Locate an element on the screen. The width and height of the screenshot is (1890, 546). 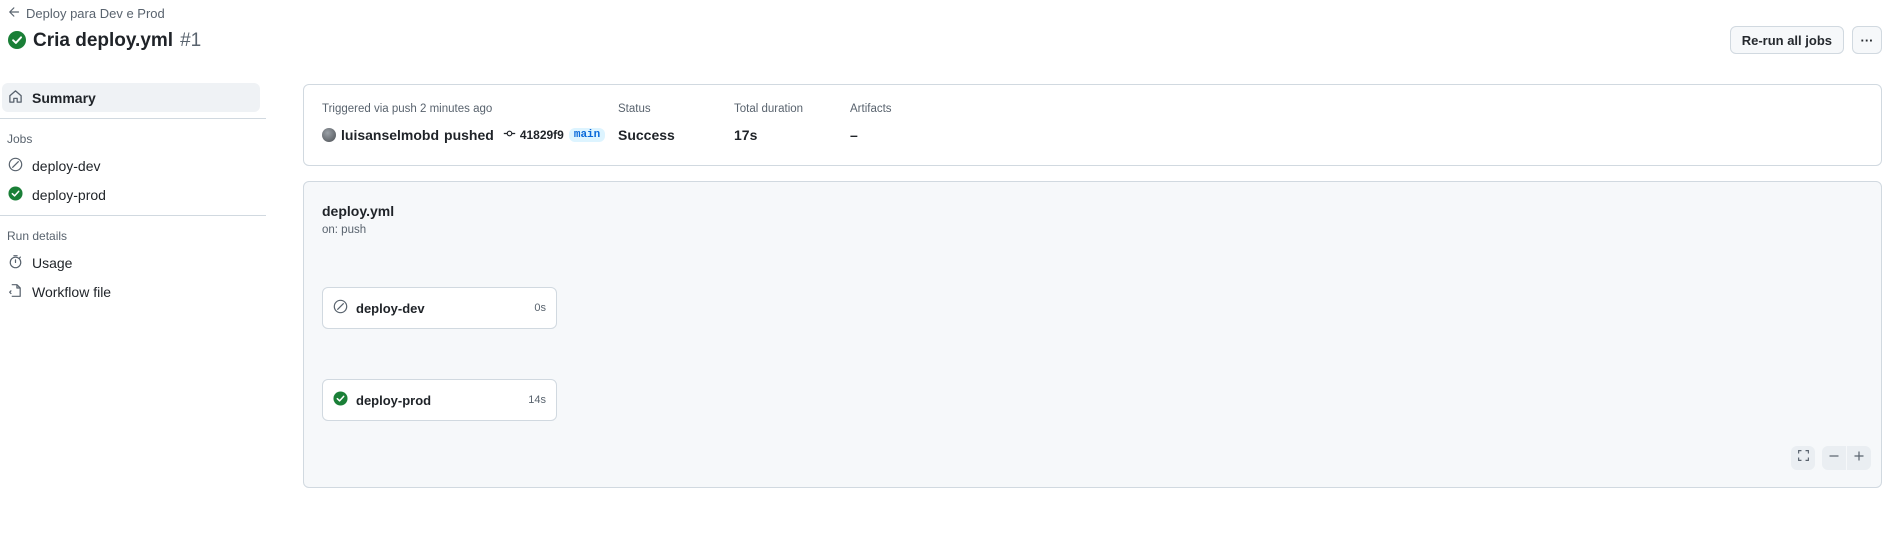
stopwatch-icon is located at coordinates (15, 263).